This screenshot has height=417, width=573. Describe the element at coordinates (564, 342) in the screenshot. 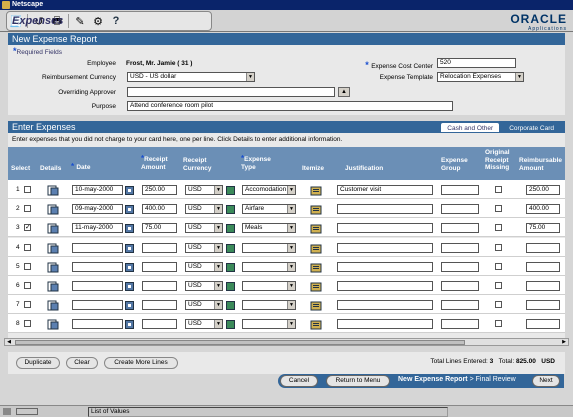

I see `scroll-right-icon: ▶` at that location.